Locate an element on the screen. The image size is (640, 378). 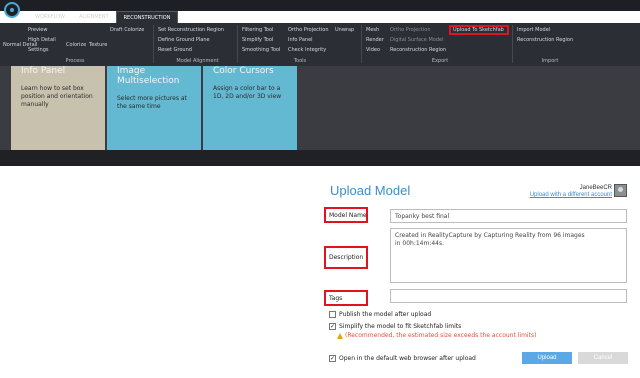
upload-highlight-box is located at coordinates (479, 30).